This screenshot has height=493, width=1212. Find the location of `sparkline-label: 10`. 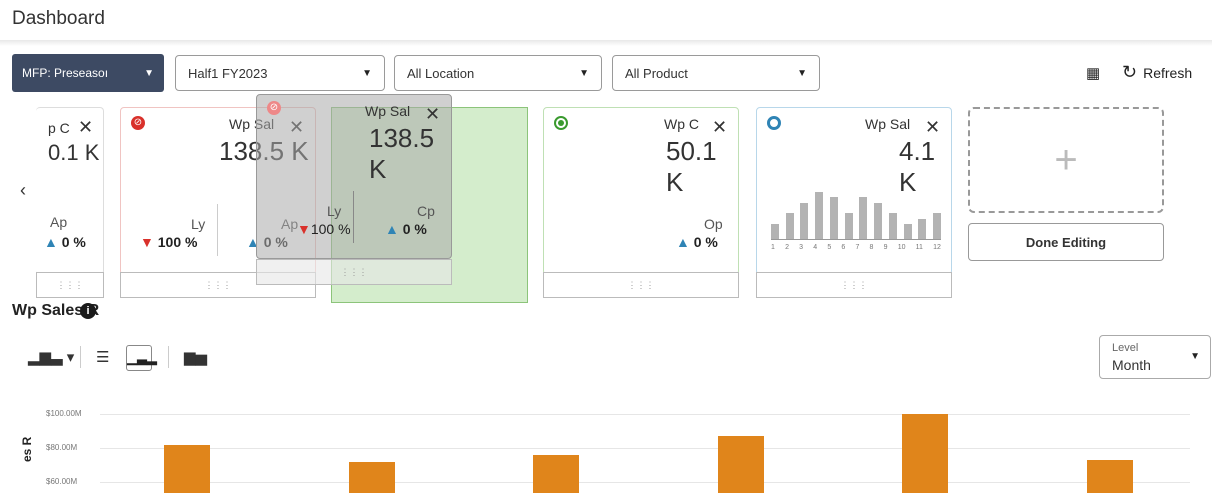

sparkline-label: 10 is located at coordinates (901, 247).